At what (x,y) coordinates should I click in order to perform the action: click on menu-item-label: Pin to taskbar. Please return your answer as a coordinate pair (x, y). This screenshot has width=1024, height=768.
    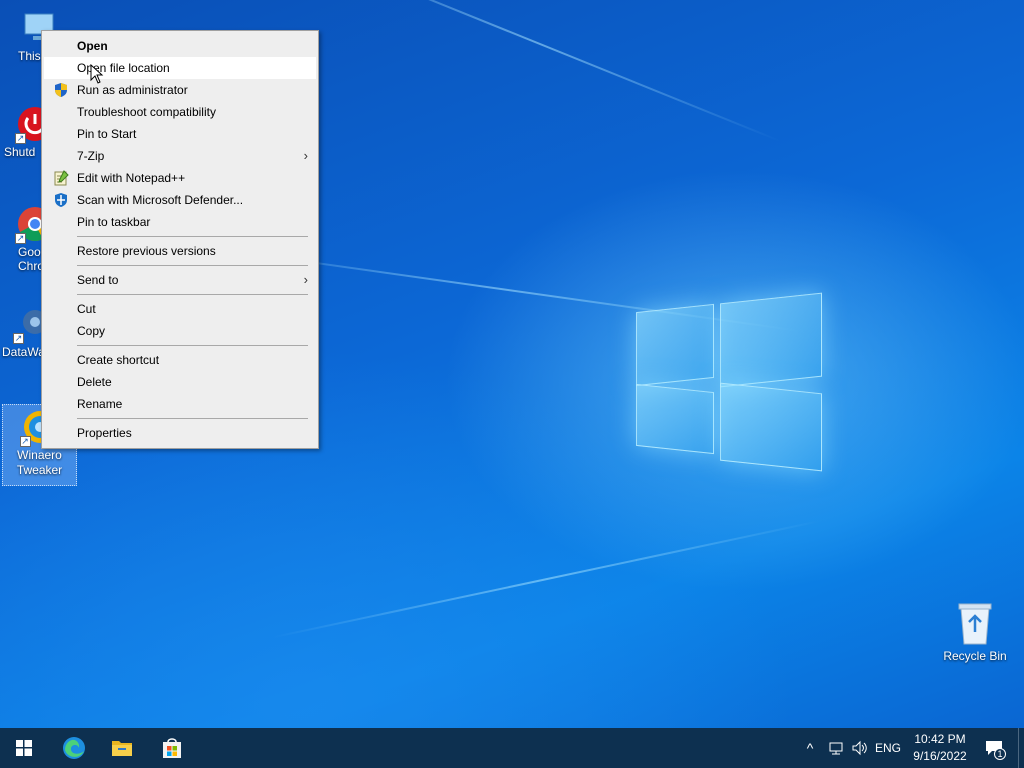
    Looking at the image, I should click on (114, 222).